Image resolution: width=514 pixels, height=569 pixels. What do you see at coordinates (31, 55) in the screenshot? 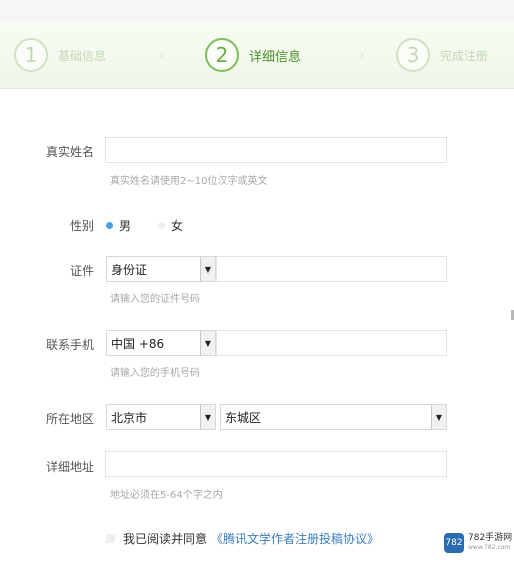
I see `step-1-number: 1` at bounding box center [31, 55].